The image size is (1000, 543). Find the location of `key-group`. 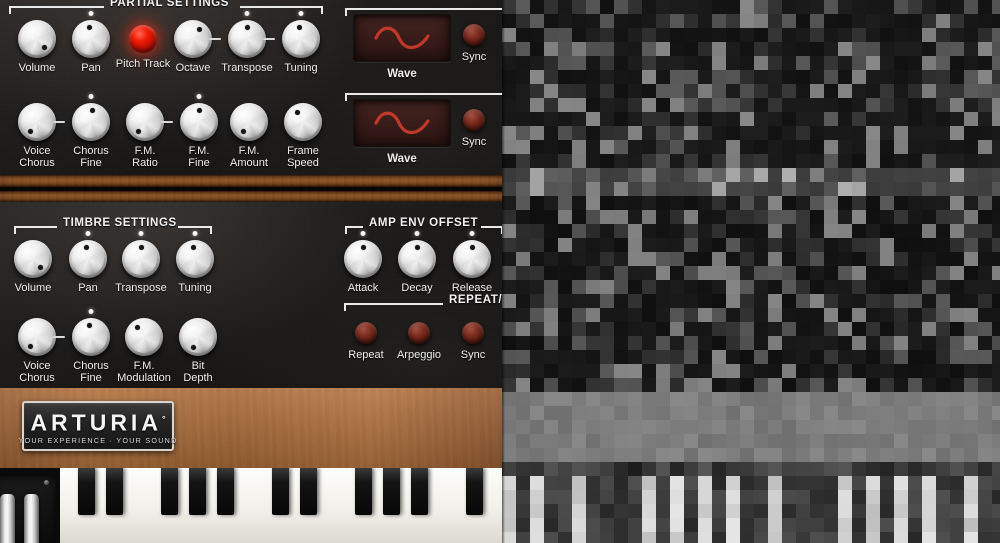

key-group is located at coordinates (281, 505).